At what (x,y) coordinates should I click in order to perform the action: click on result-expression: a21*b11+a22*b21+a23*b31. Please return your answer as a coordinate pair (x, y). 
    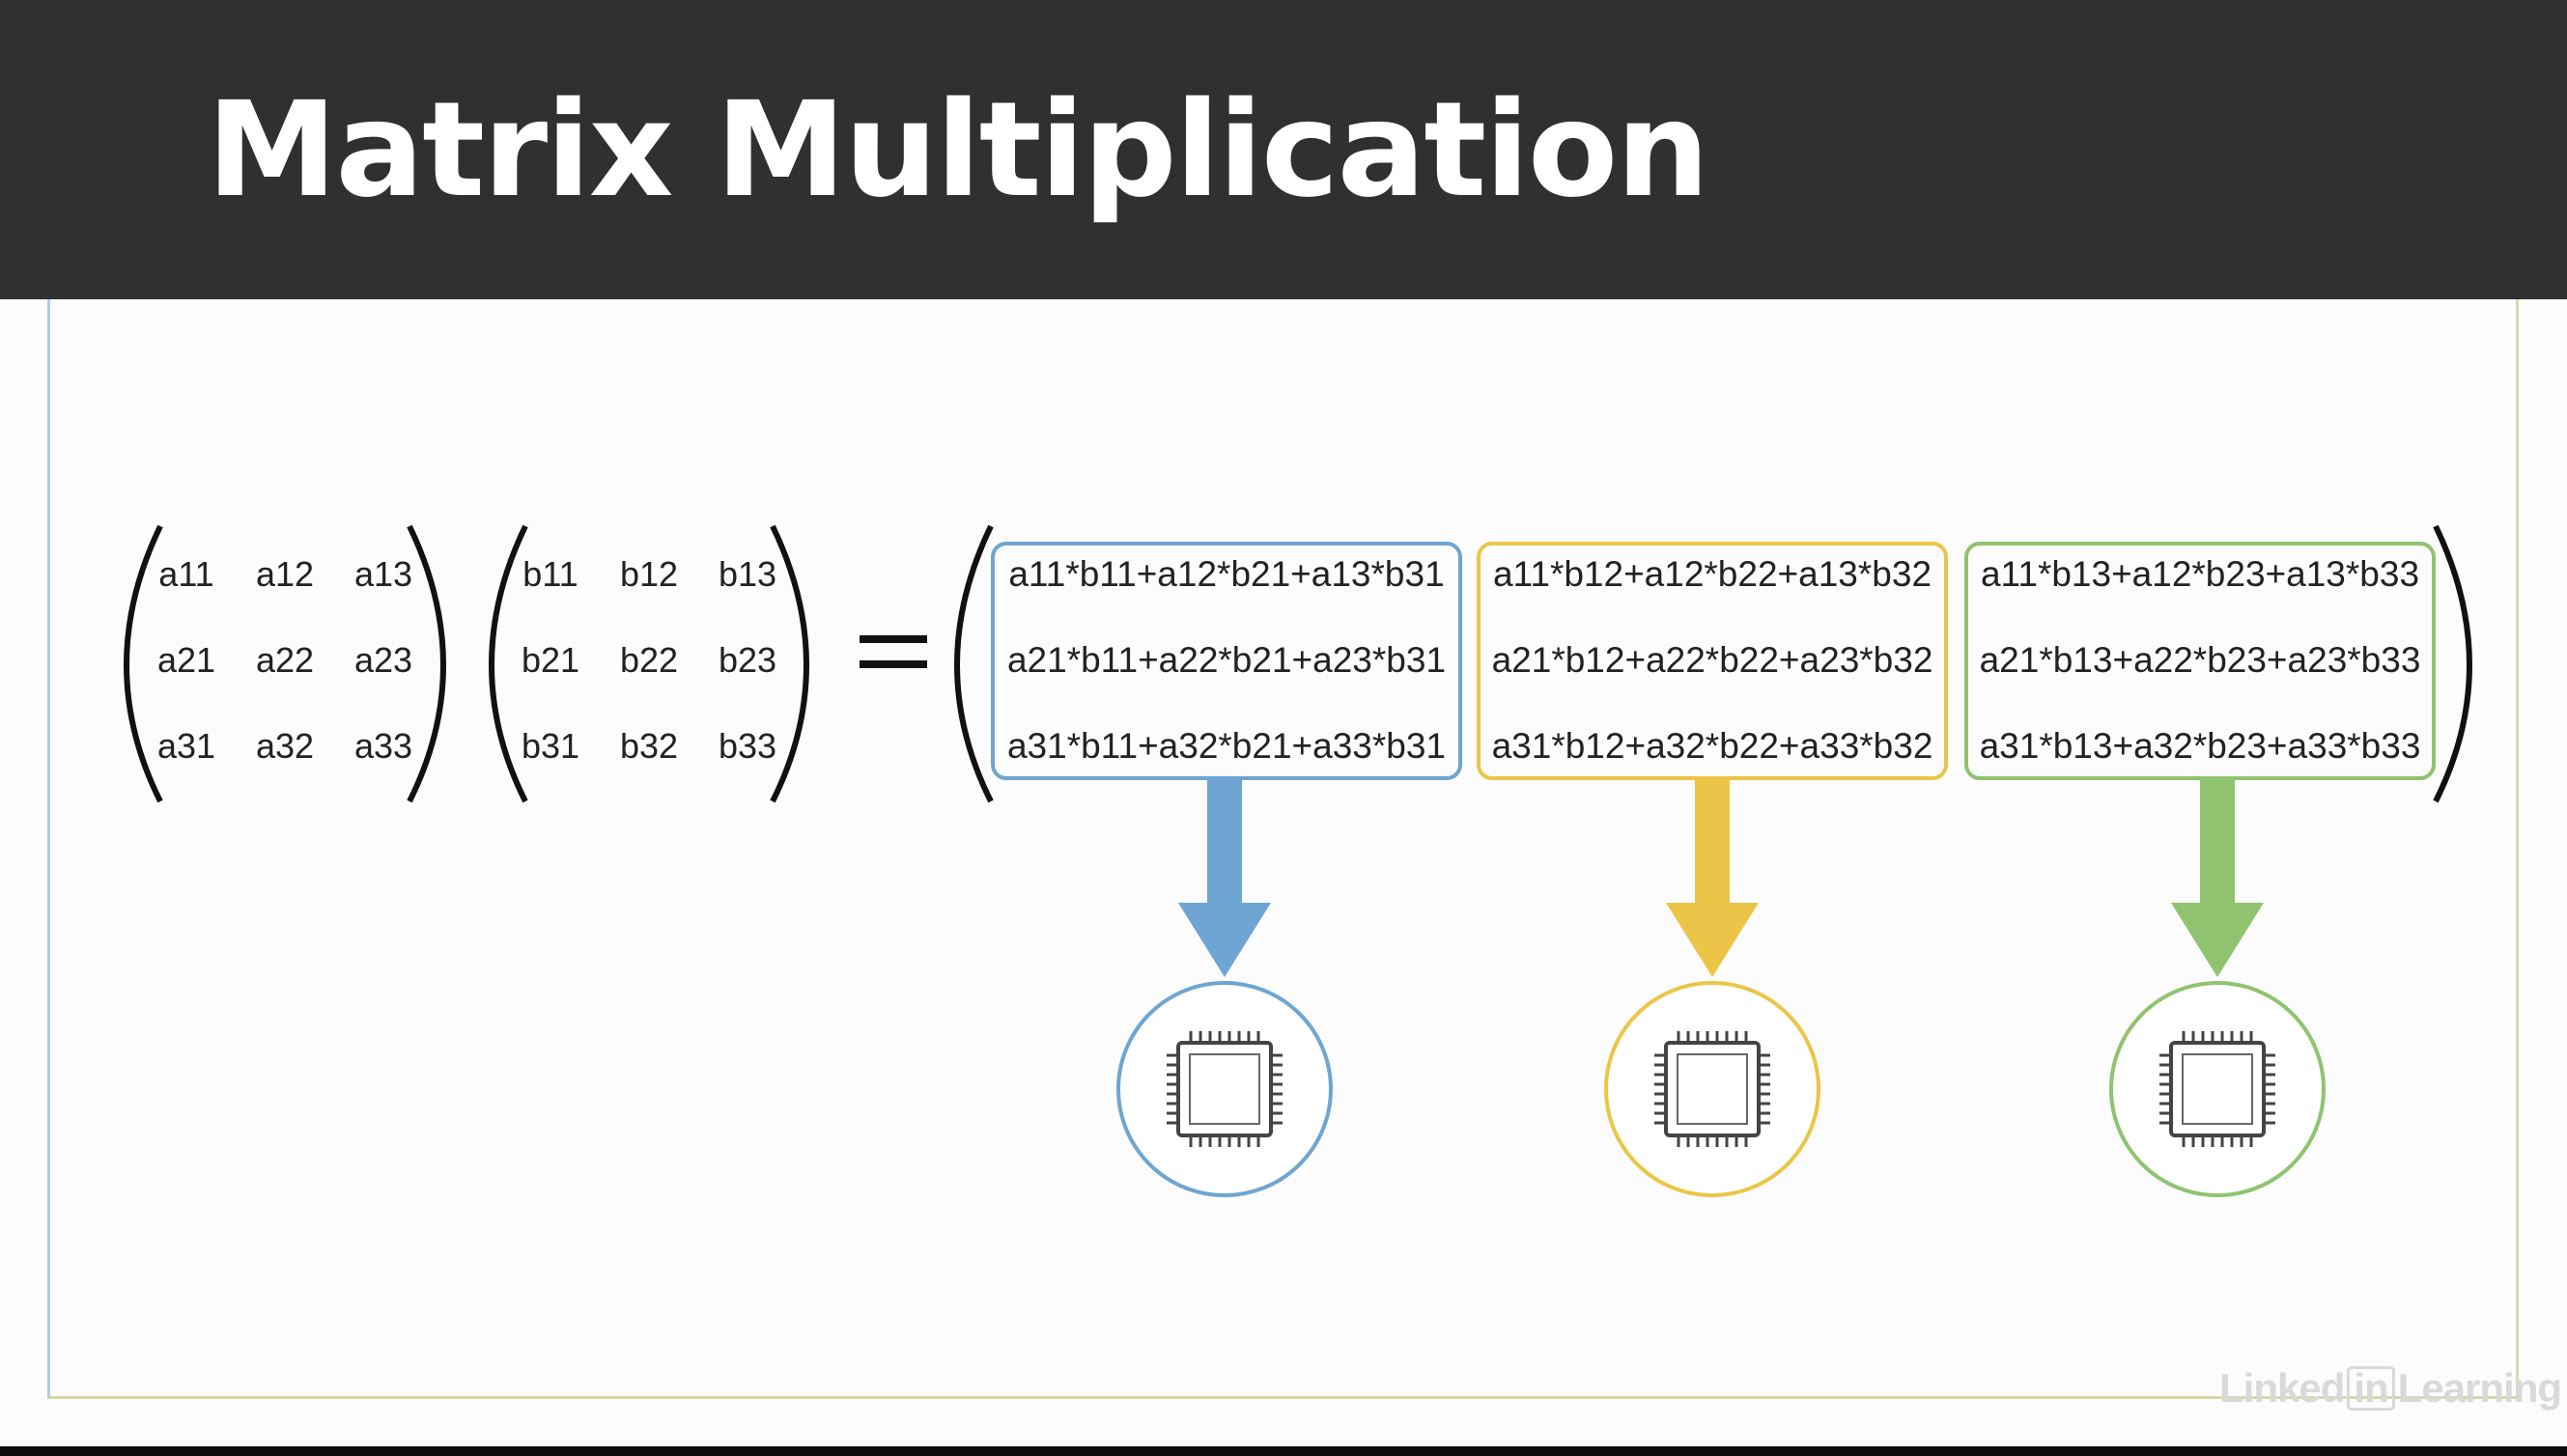
    Looking at the image, I should click on (1226, 660).